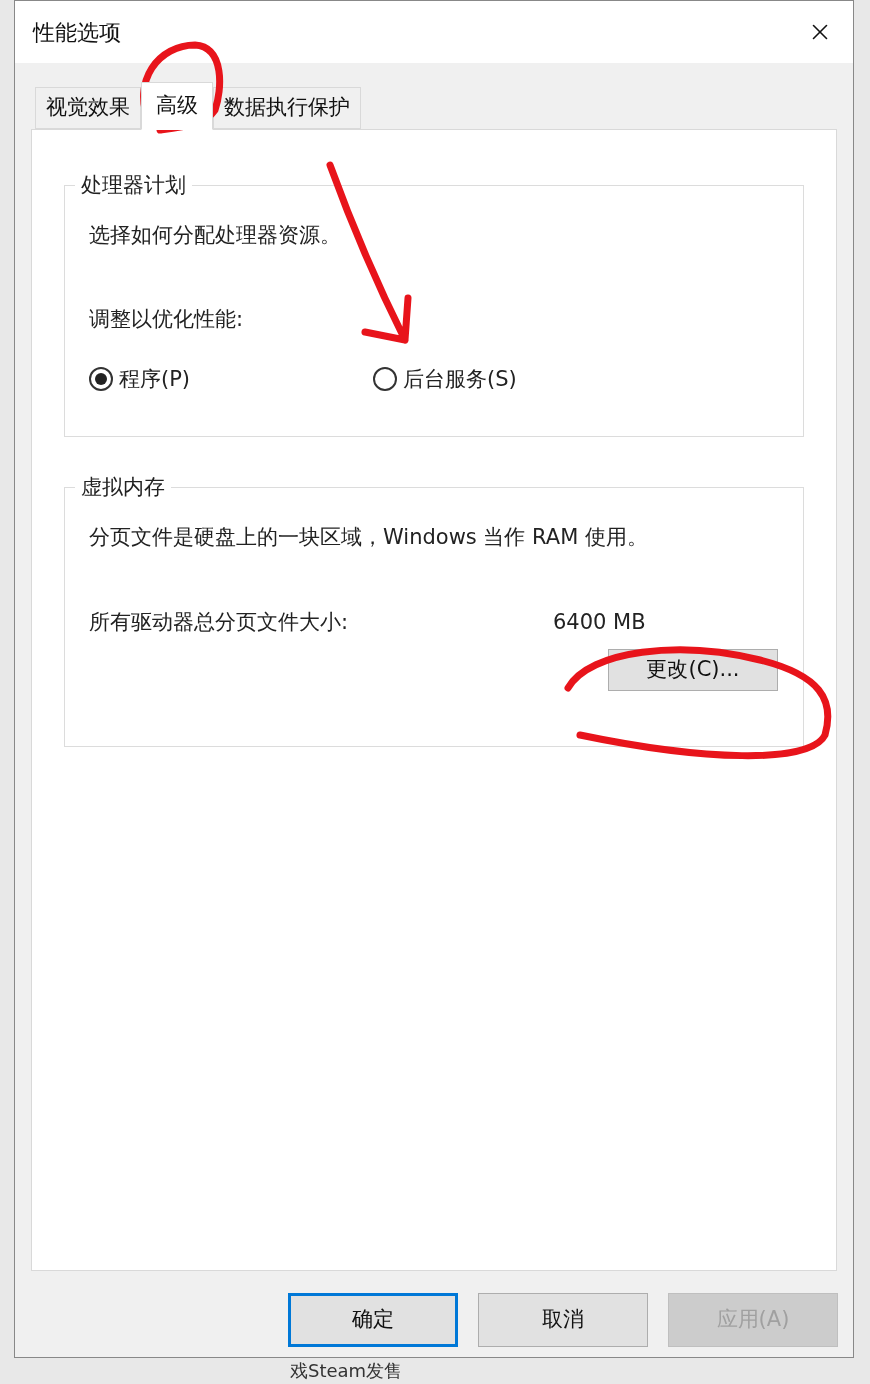 Image resolution: width=870 pixels, height=1384 pixels. Describe the element at coordinates (231, 379) in the screenshot. I see `radio-option: 程序(P)` at that location.